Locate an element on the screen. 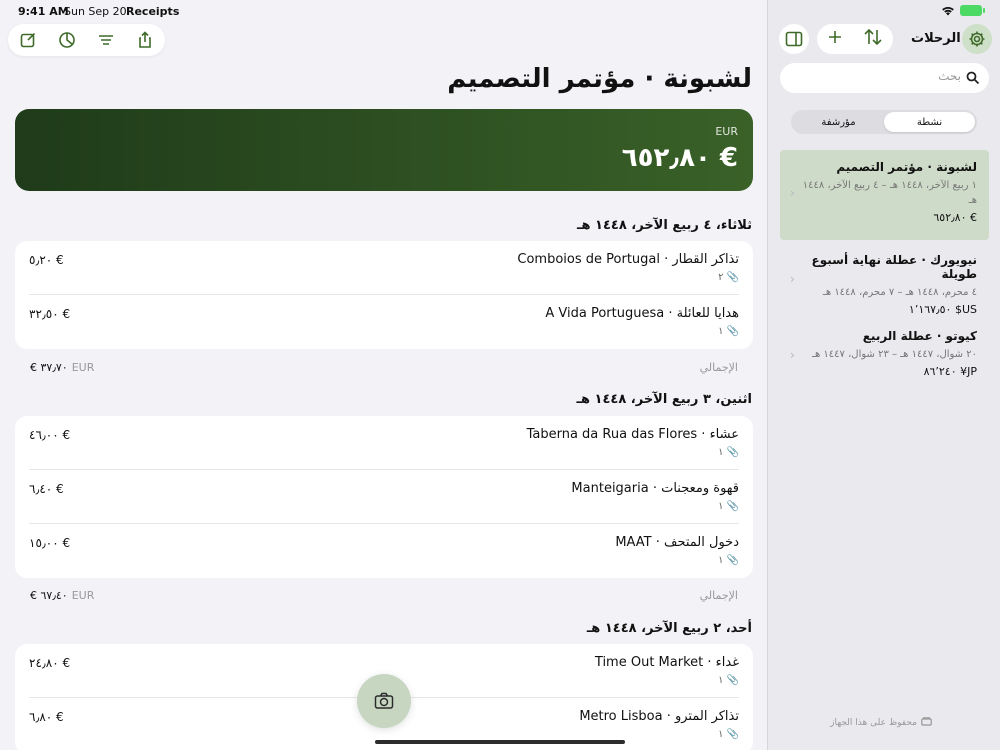 This screenshot has height=750, width=1000. receipt-title: غداء · Time Out Market is located at coordinates (666, 662).